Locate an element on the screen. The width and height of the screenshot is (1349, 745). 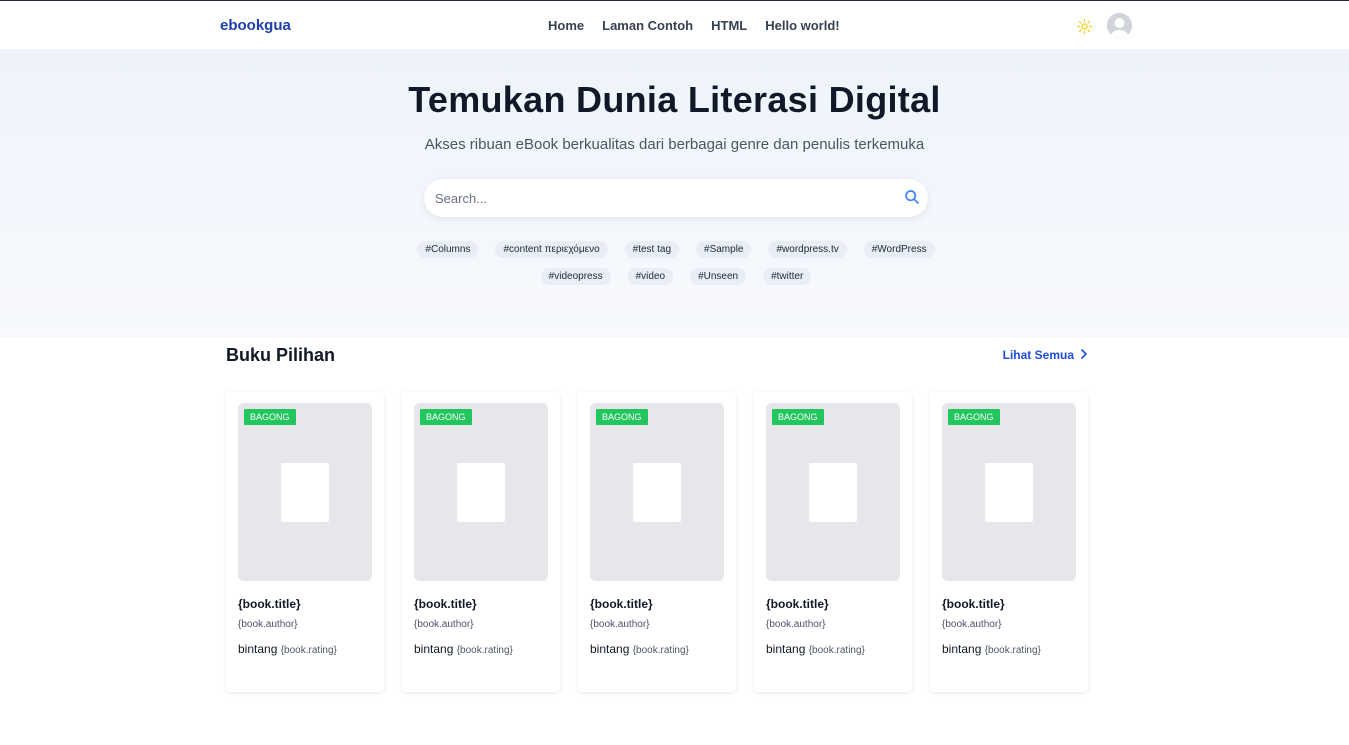
section-title: Buku Pilihan is located at coordinates (281, 355).